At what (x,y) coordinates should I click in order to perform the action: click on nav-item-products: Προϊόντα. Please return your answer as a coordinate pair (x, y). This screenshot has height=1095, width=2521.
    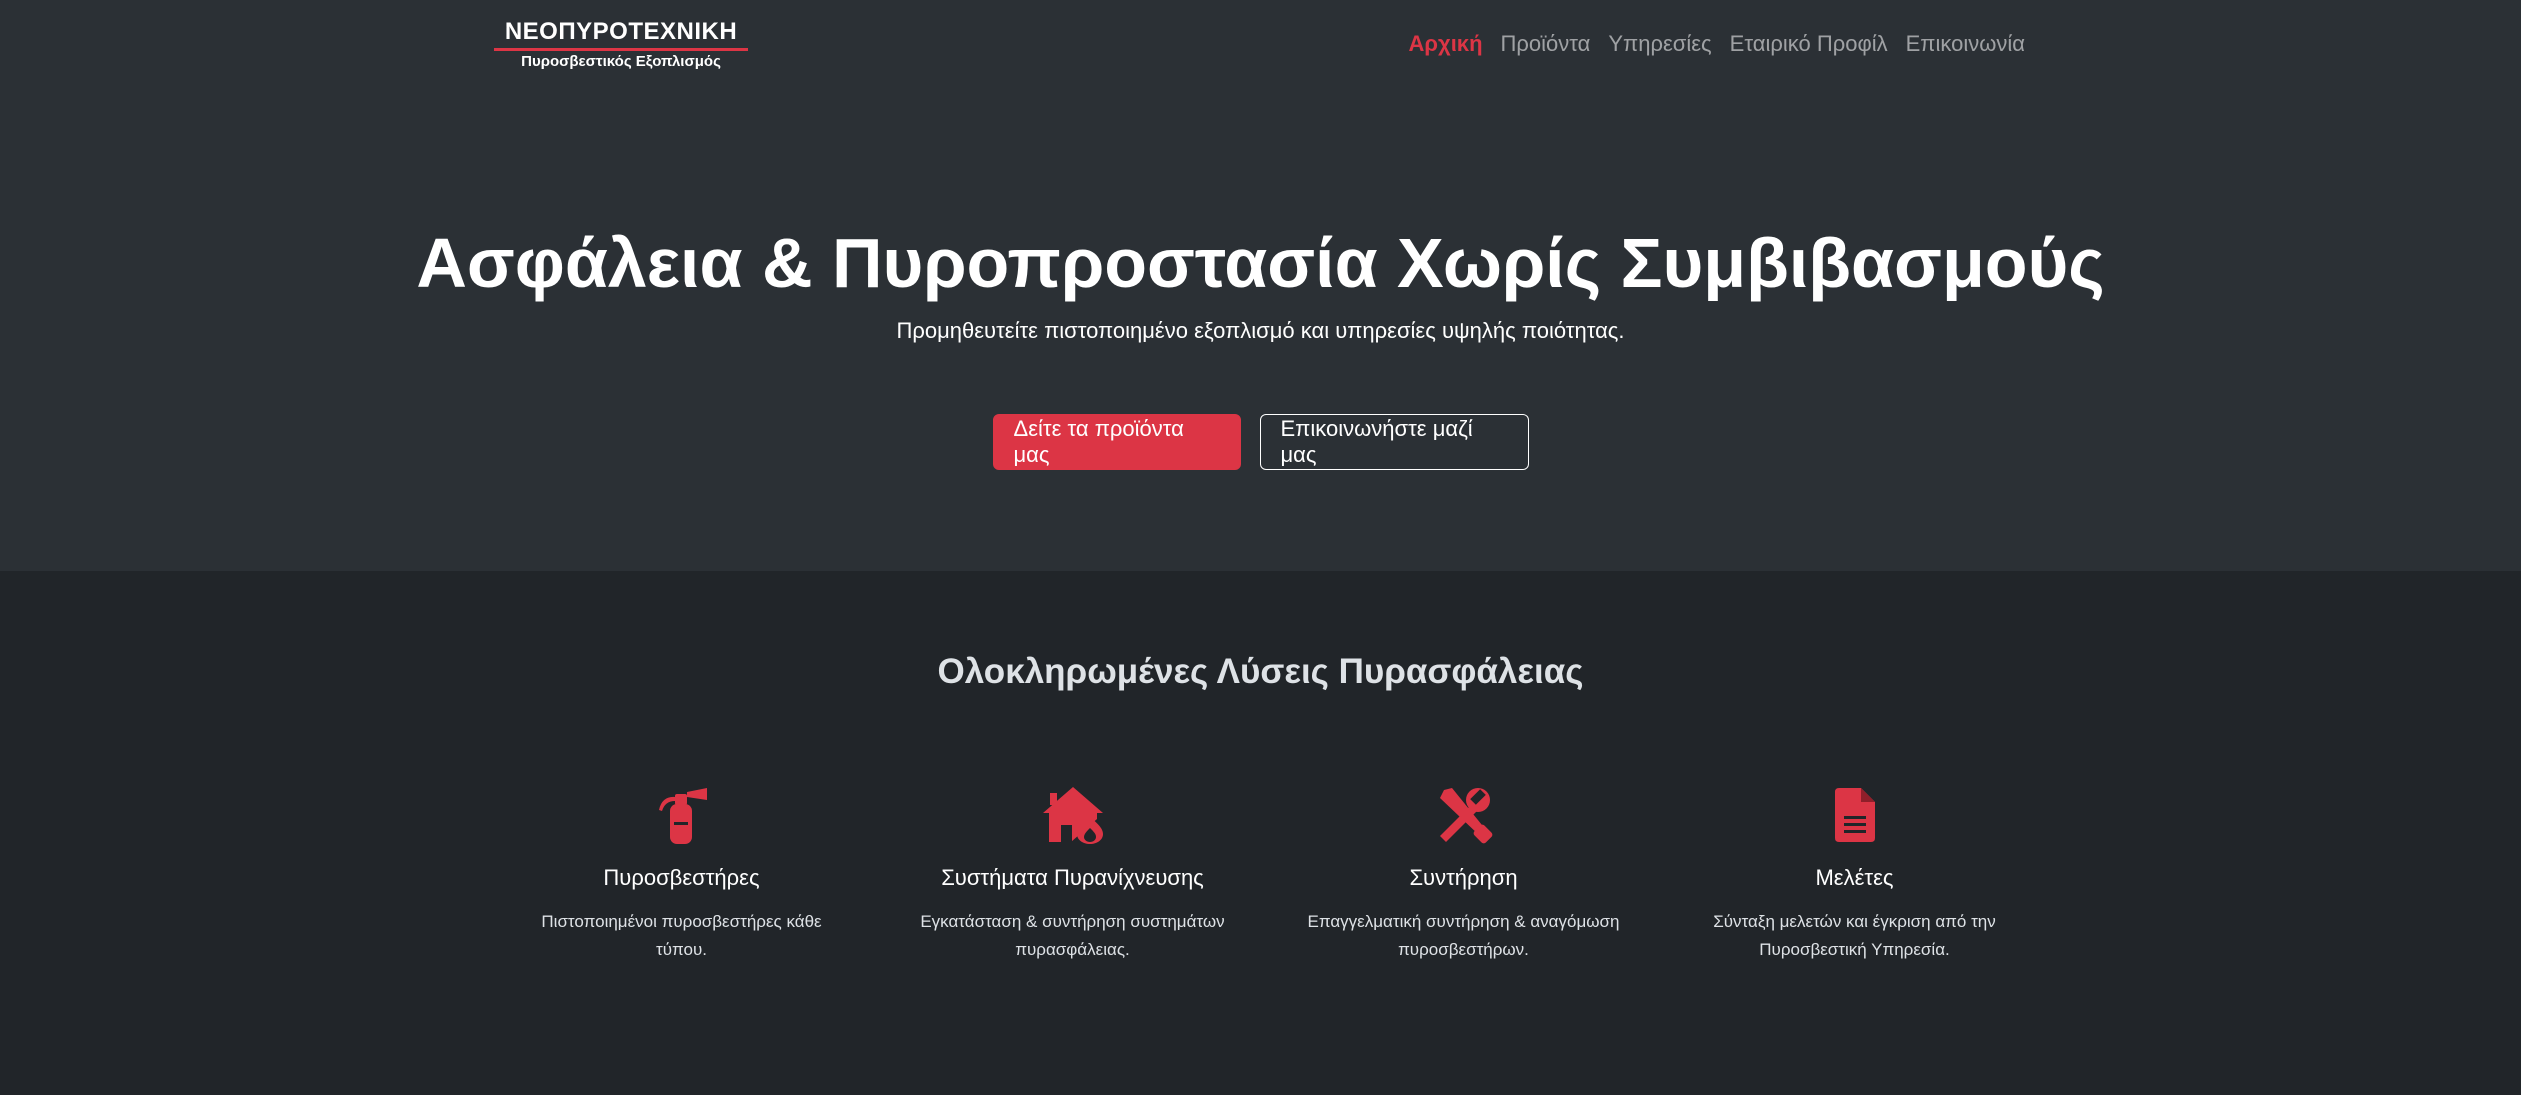
    Looking at the image, I should click on (1546, 44).